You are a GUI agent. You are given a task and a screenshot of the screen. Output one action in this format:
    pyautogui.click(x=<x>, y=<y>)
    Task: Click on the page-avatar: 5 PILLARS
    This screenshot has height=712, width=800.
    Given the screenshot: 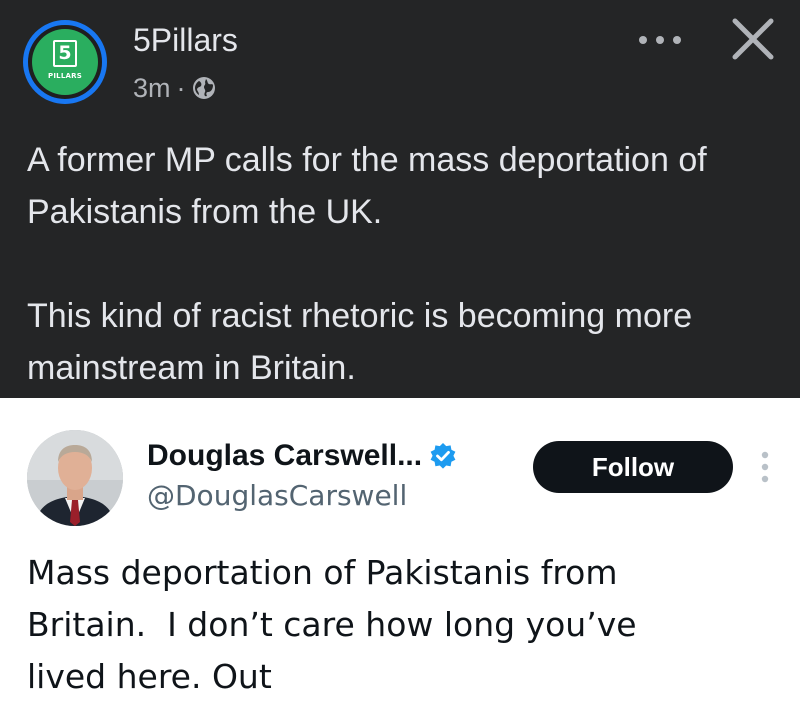 What is the action you would take?
    pyautogui.click(x=65, y=62)
    